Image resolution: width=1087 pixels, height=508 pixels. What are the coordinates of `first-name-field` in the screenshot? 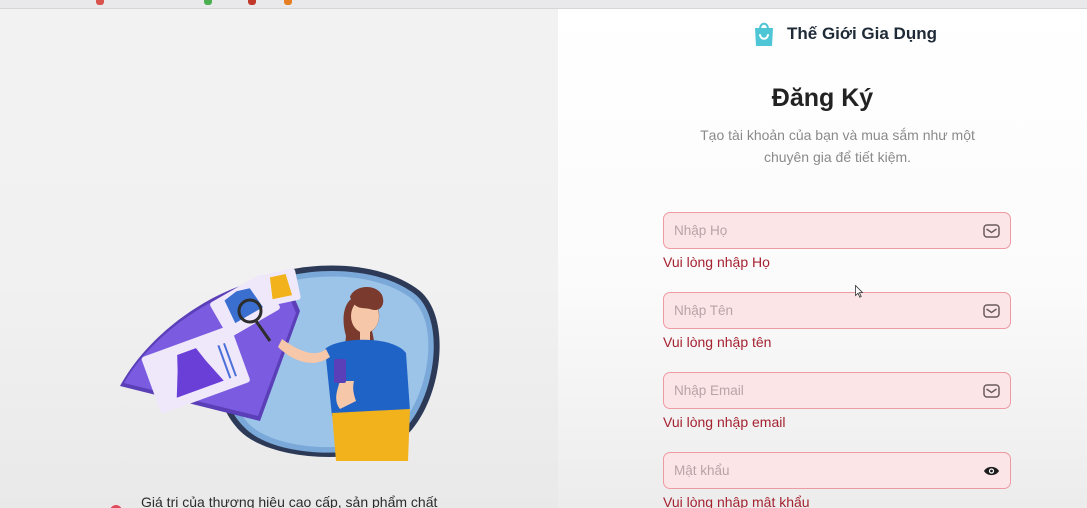 It's located at (837, 310).